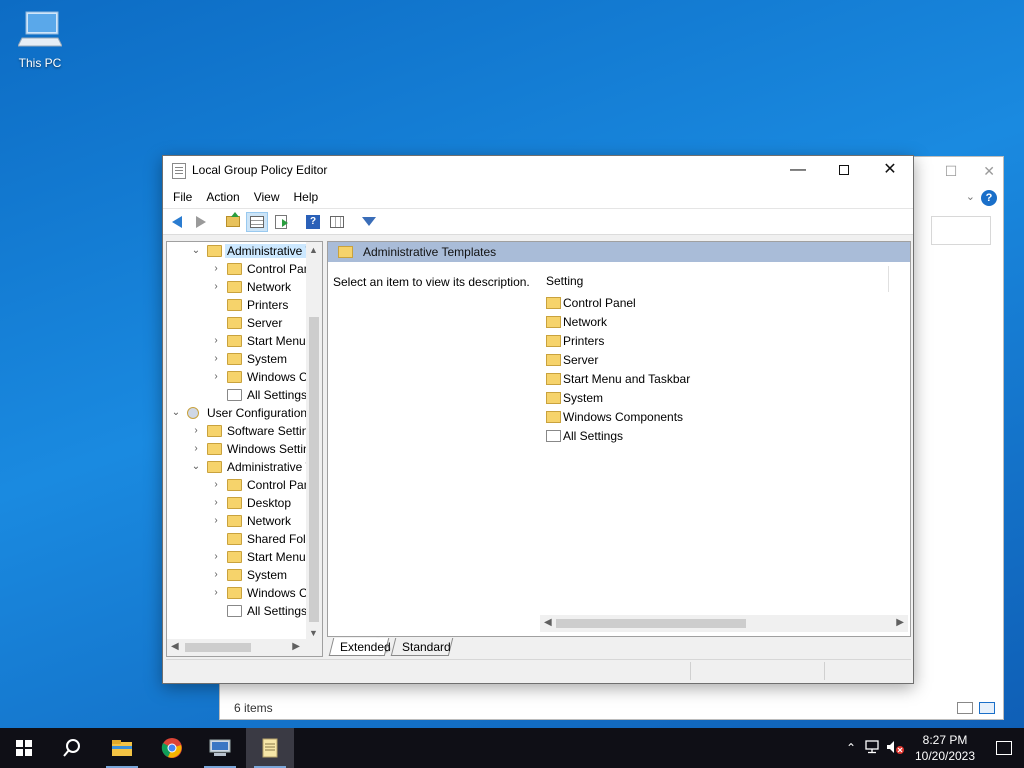  What do you see at coordinates (220, 748) in the screenshot?
I see `taskbar-remote-desktop` at bounding box center [220, 748].